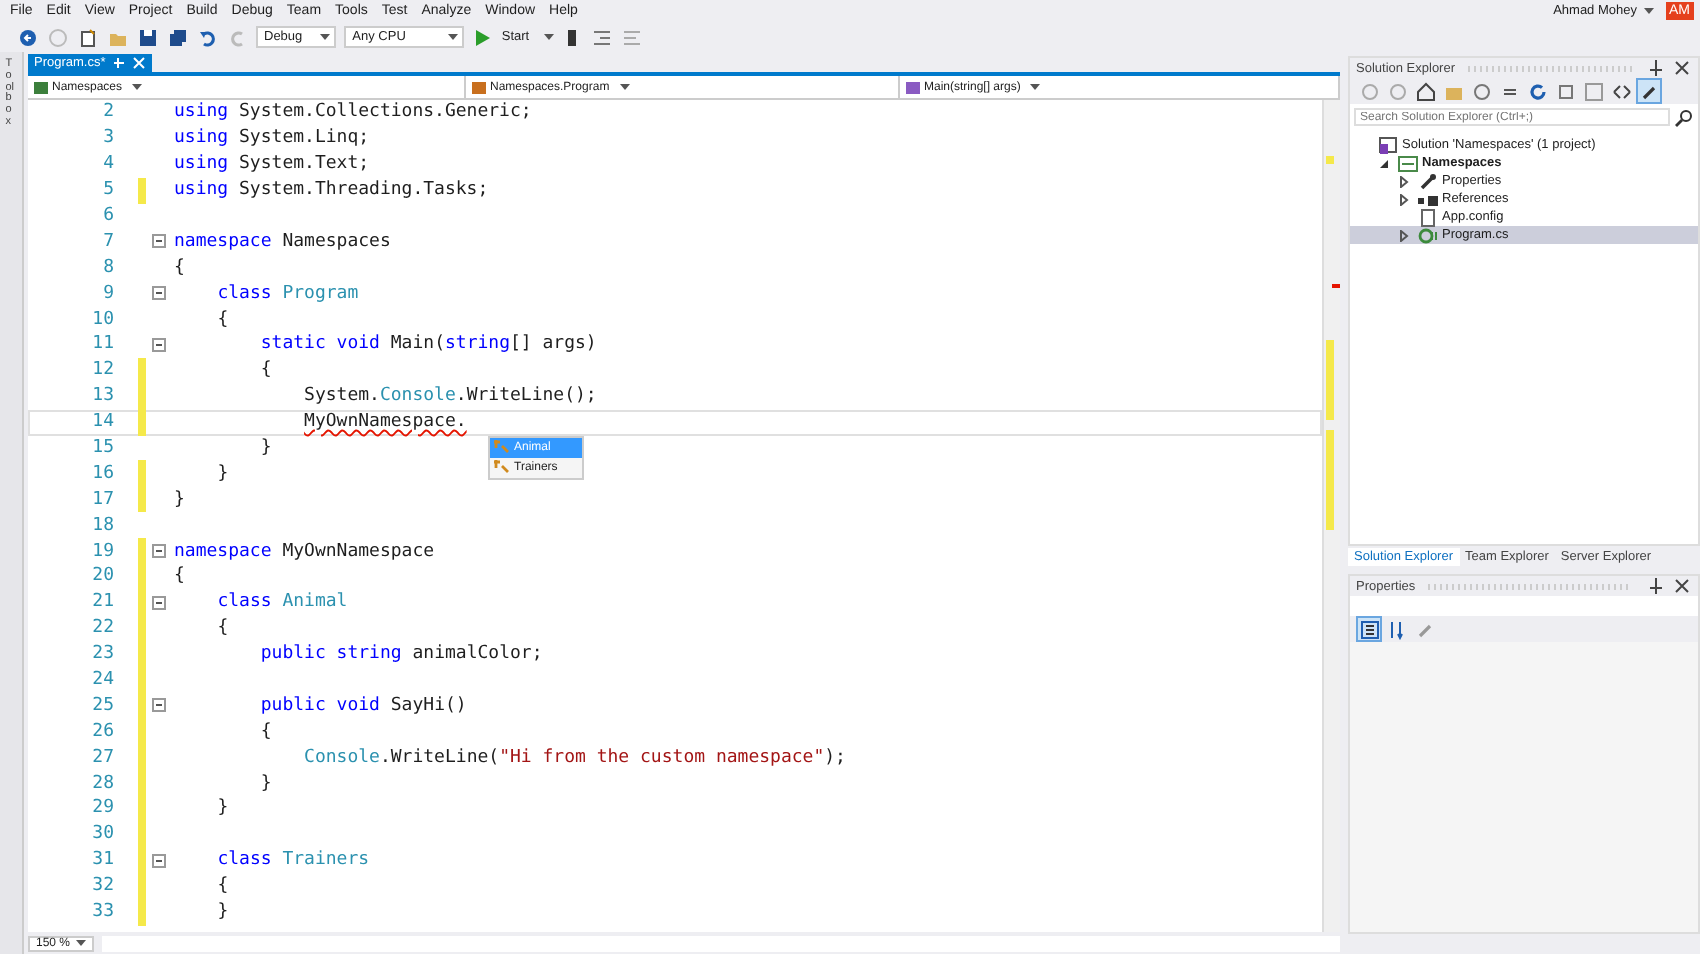 This screenshot has width=1700, height=954. What do you see at coordinates (103, 576) in the screenshot?
I see `line-number: 20` at bounding box center [103, 576].